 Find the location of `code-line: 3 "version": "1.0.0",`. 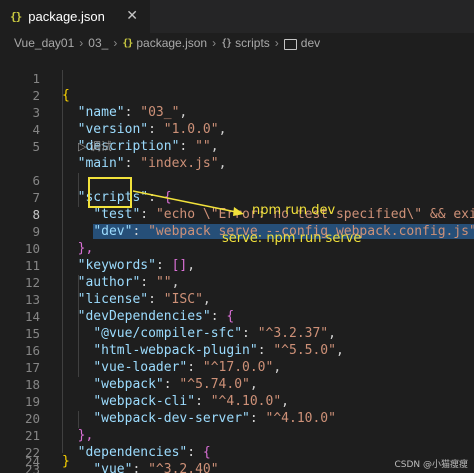

code-line: 3 "version": "1.0.0", is located at coordinates (237, 112).